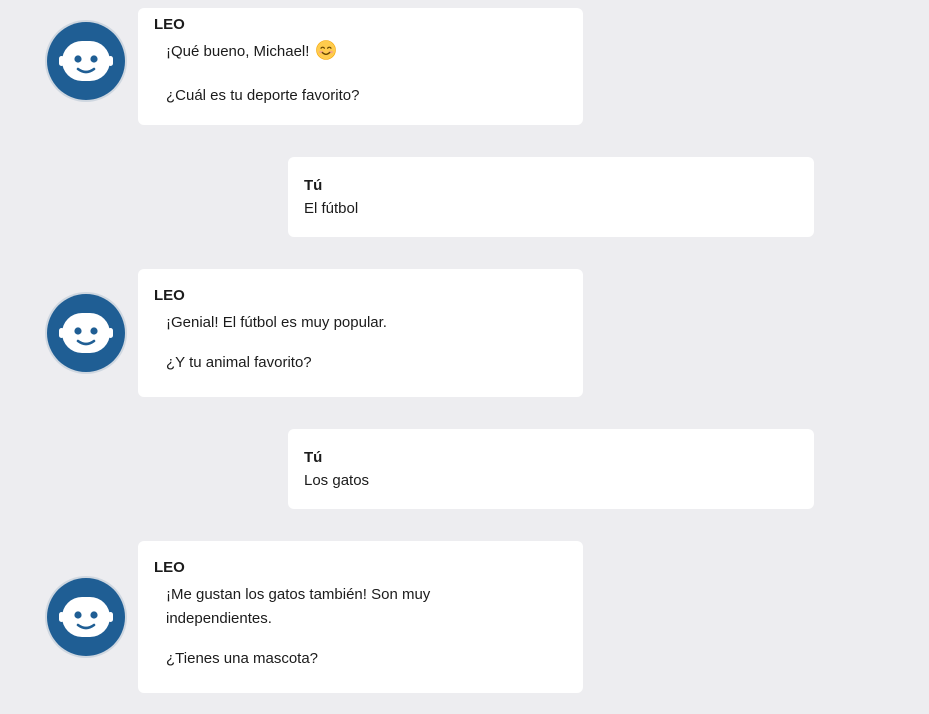  Describe the element at coordinates (331, 208) in the screenshot. I see `message-text: El fútbol` at that location.